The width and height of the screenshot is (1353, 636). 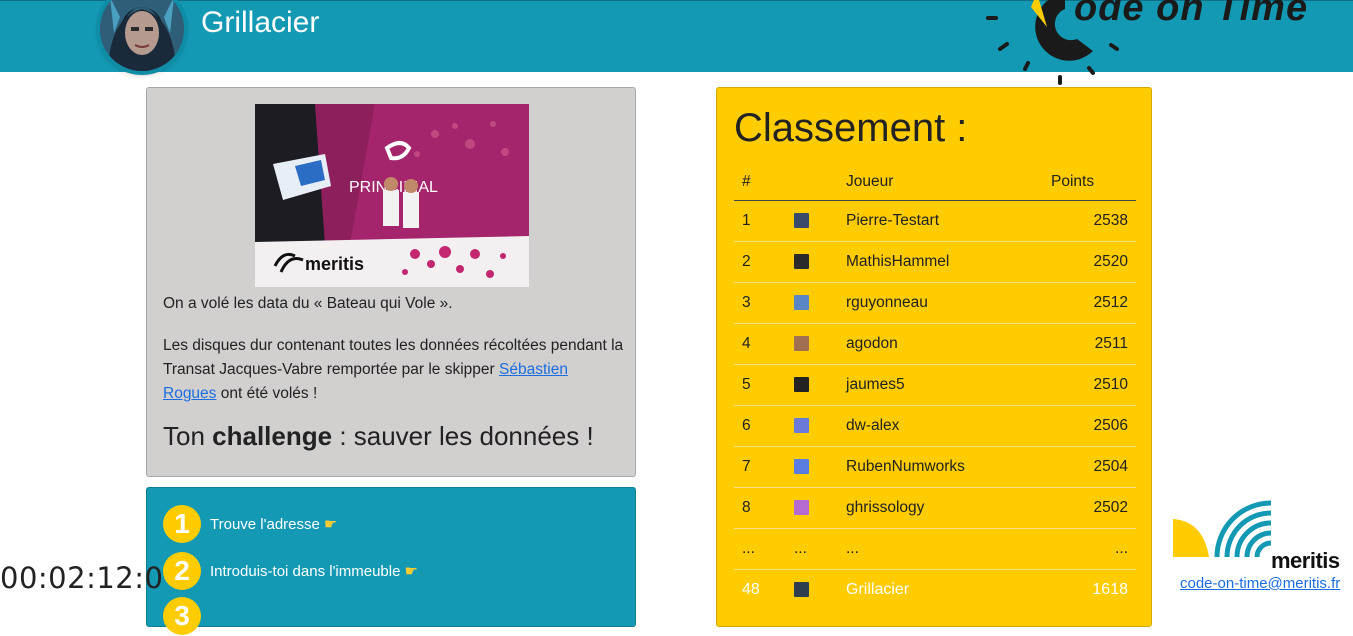 I want to click on step-label: Introduis-toi dans l'immeuble, so click(x=305, y=571).